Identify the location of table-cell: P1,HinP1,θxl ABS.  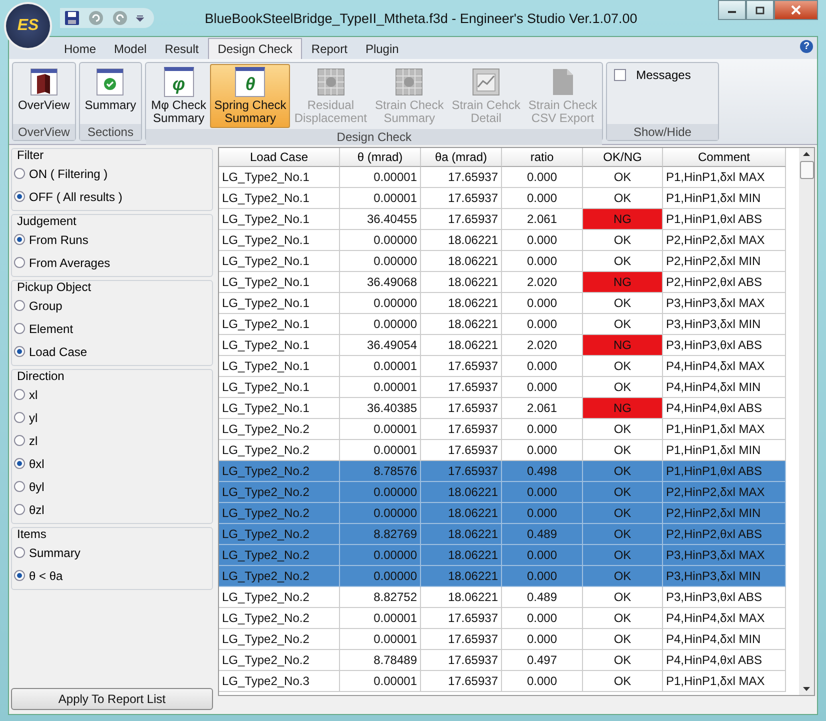
(724, 219).